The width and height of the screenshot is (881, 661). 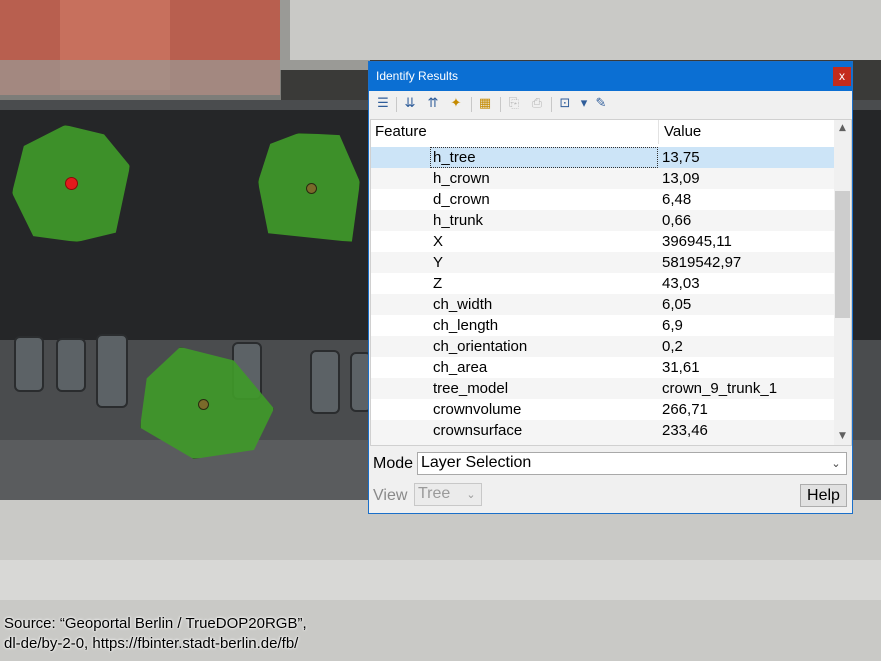 I want to click on field-value: 13,75, so click(x=681, y=157).